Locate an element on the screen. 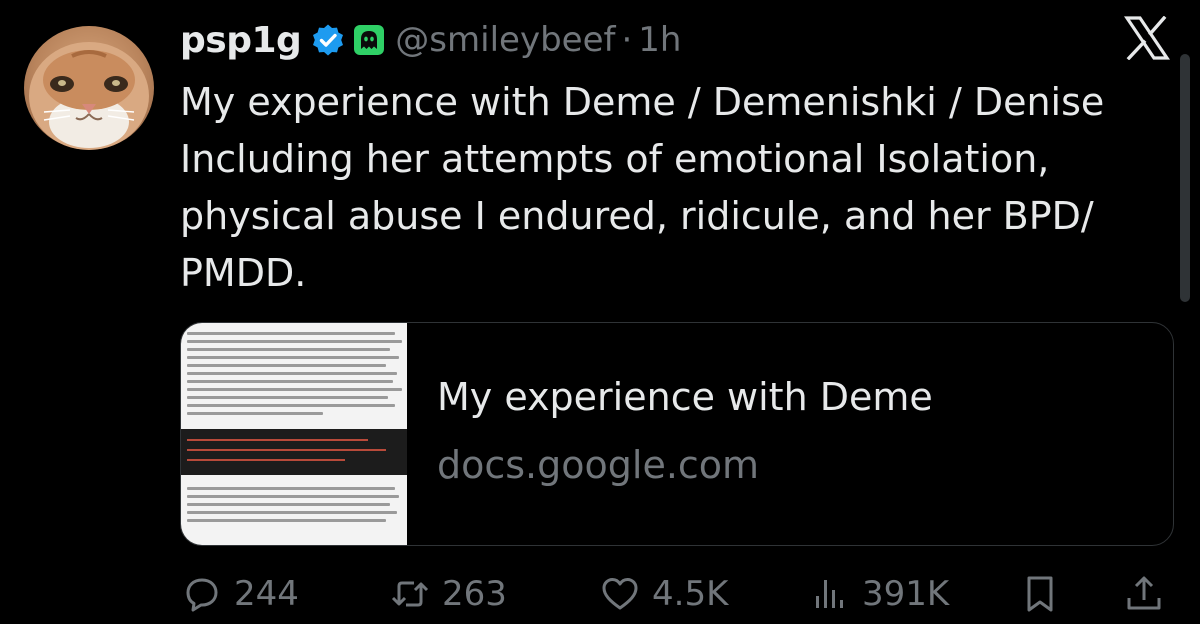 The width and height of the screenshot is (1200, 624). link-card-title: My experience with Deme is located at coordinates (685, 397).